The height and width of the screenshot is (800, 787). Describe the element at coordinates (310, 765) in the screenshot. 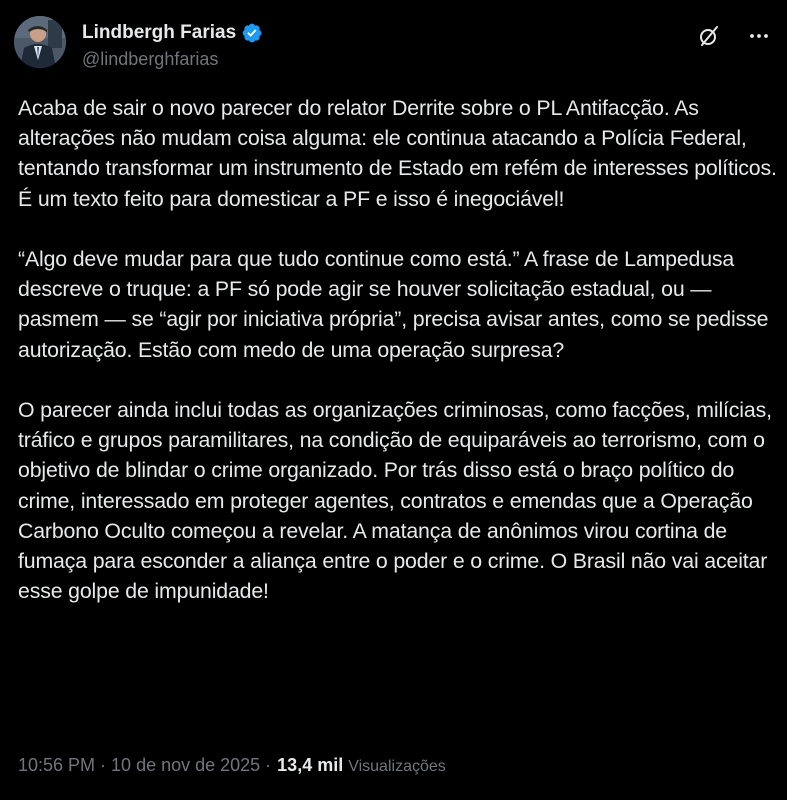

I see `views-count: 13,4 mil` at that location.